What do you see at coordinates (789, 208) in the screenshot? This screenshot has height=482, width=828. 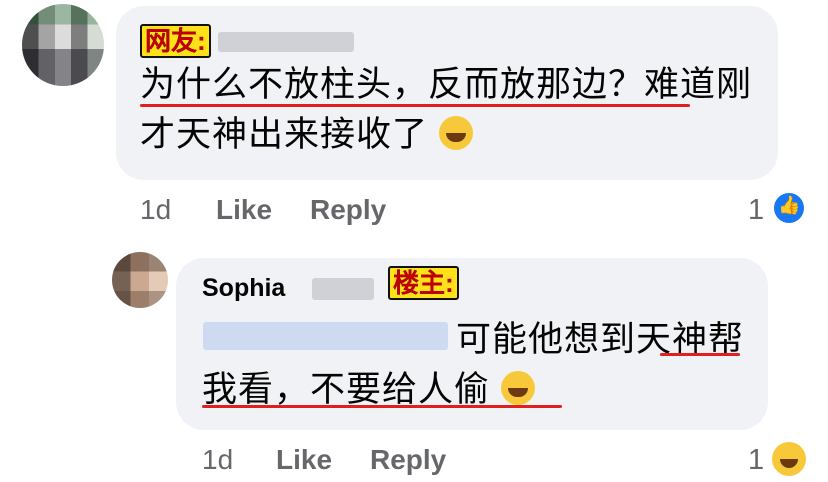 I see `like-icon` at bounding box center [789, 208].